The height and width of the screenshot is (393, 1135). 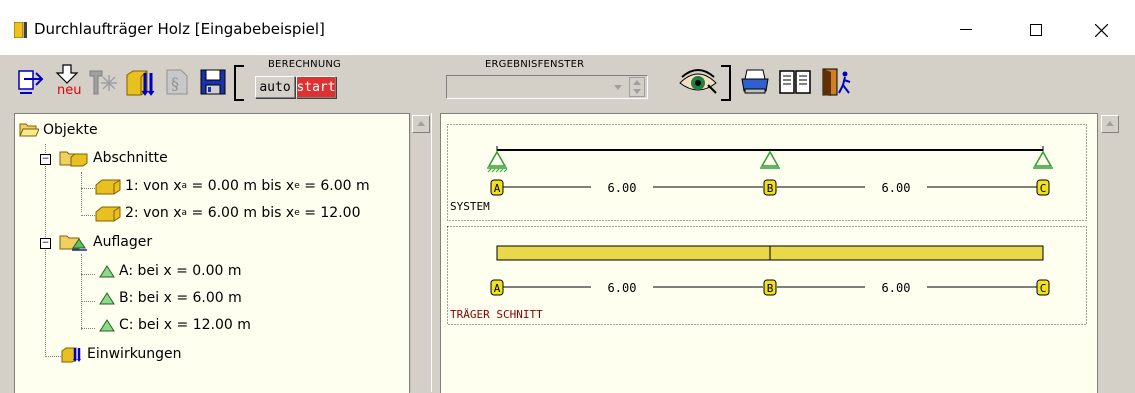 I want to click on close-icon, so click(x=1101, y=30).